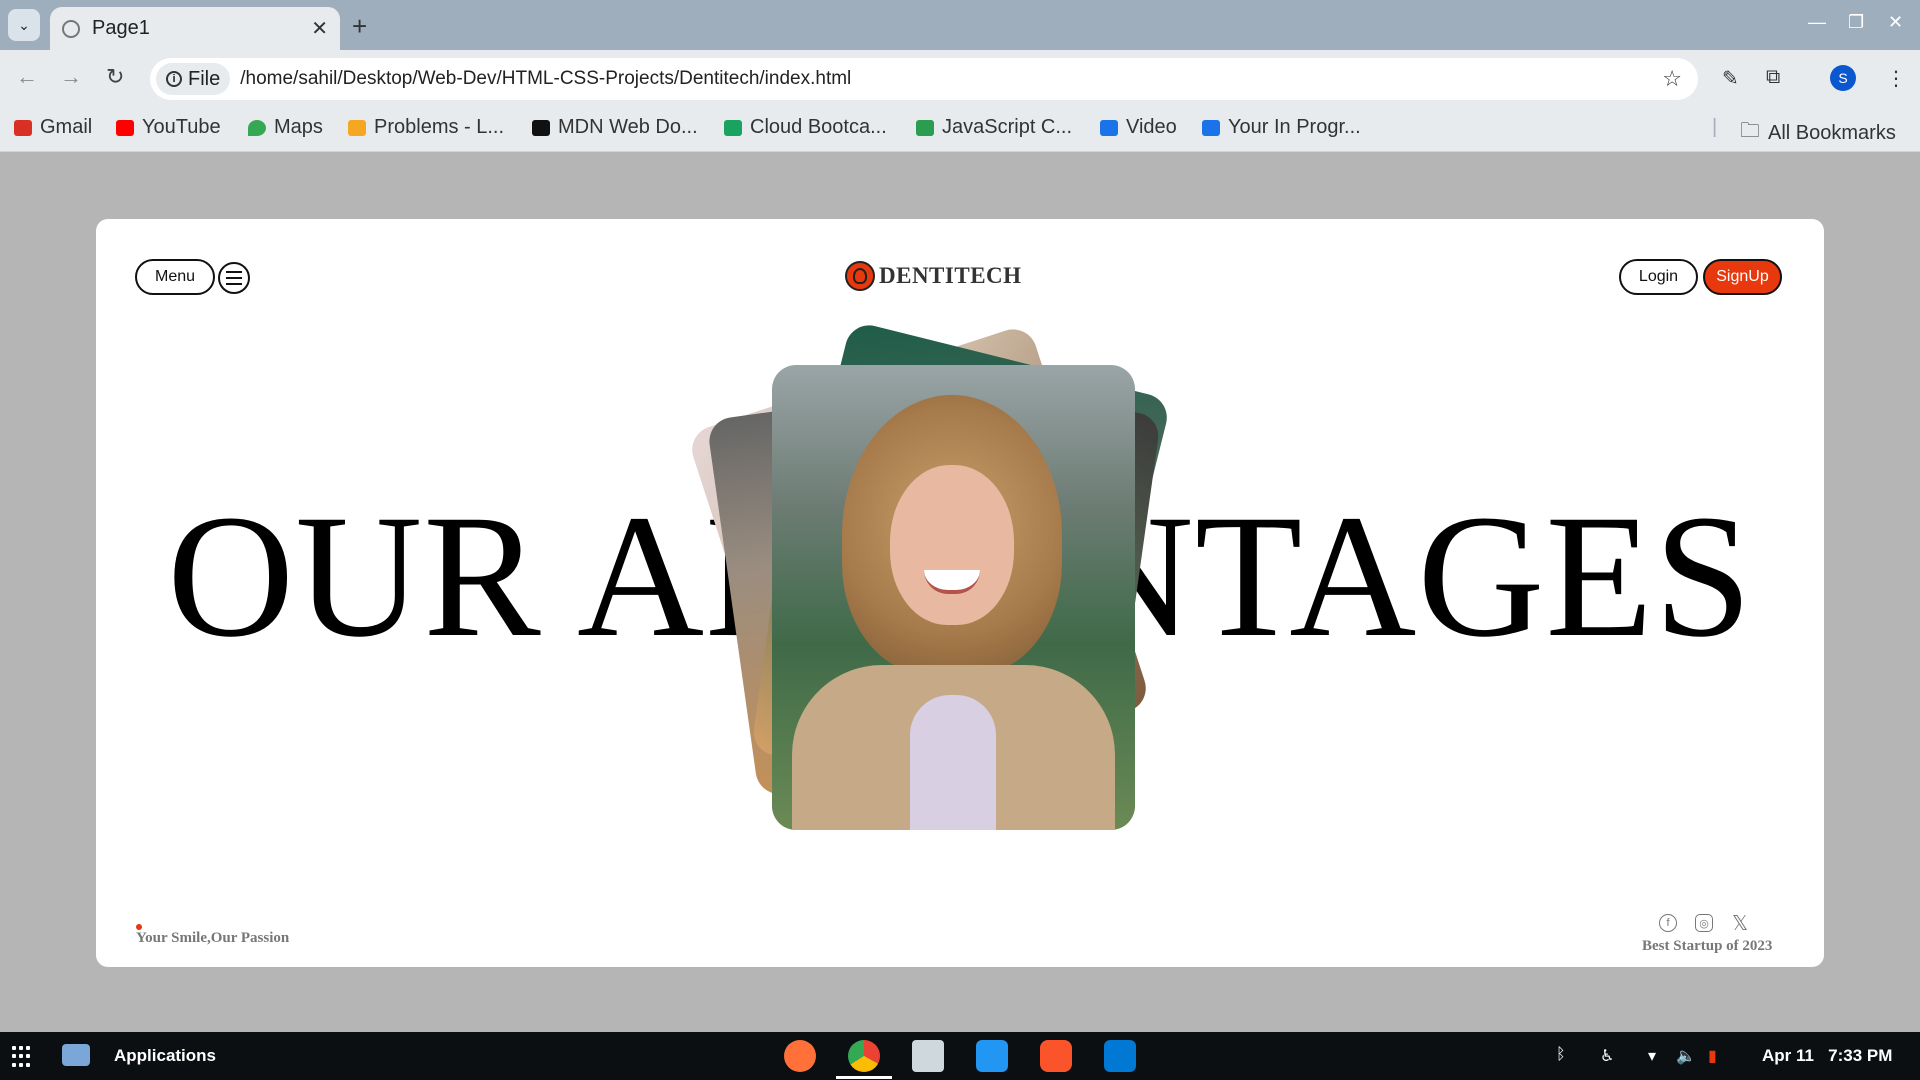 The height and width of the screenshot is (1080, 1920). Describe the element at coordinates (1818, 133) in the screenshot. I see `all-bookmarks: 🗀 All Bookmarks` at that location.